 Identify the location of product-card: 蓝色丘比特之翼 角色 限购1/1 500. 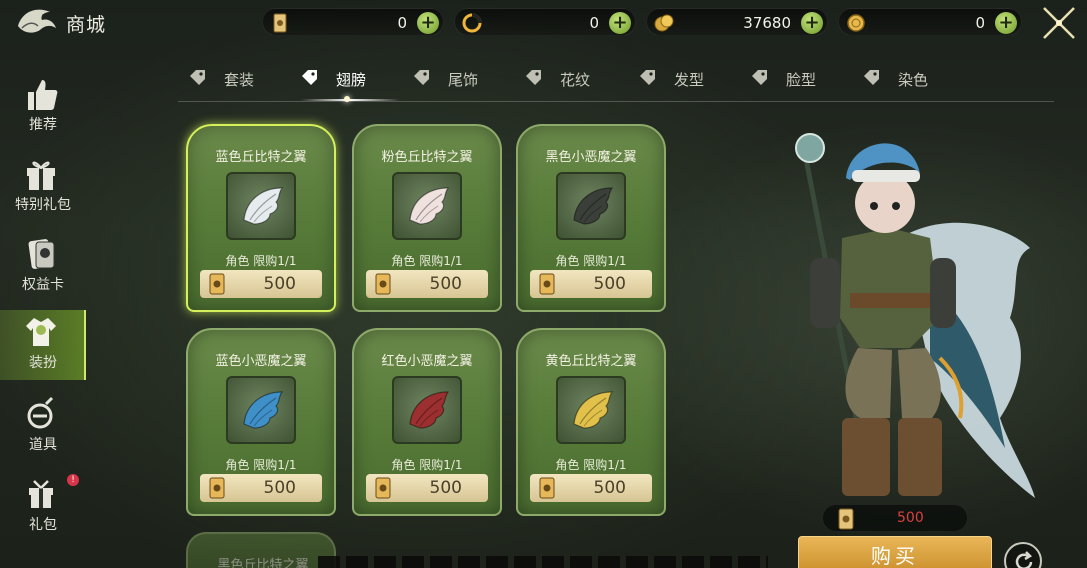
(261, 218).